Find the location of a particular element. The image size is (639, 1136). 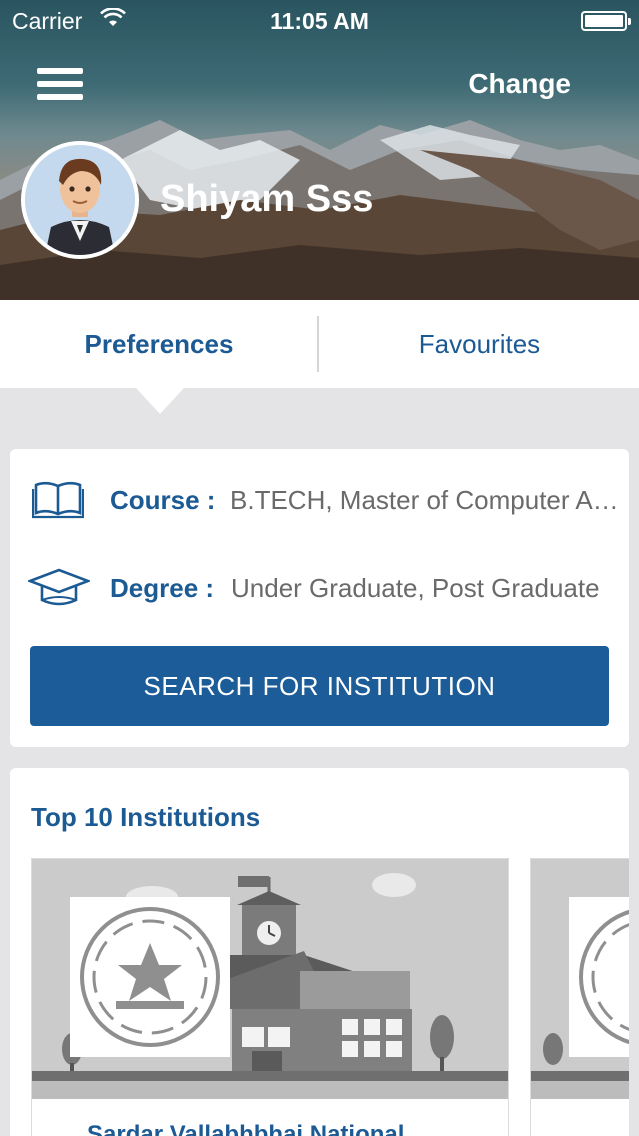

institution-name: Sardar Vallabhbhai National is located at coordinates (246, 1128).